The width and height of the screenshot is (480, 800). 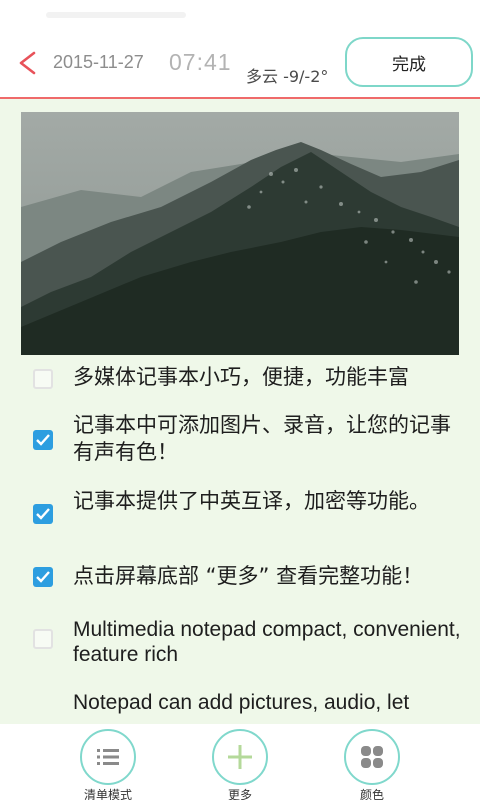 I want to click on header-divider, so click(x=240, y=98).